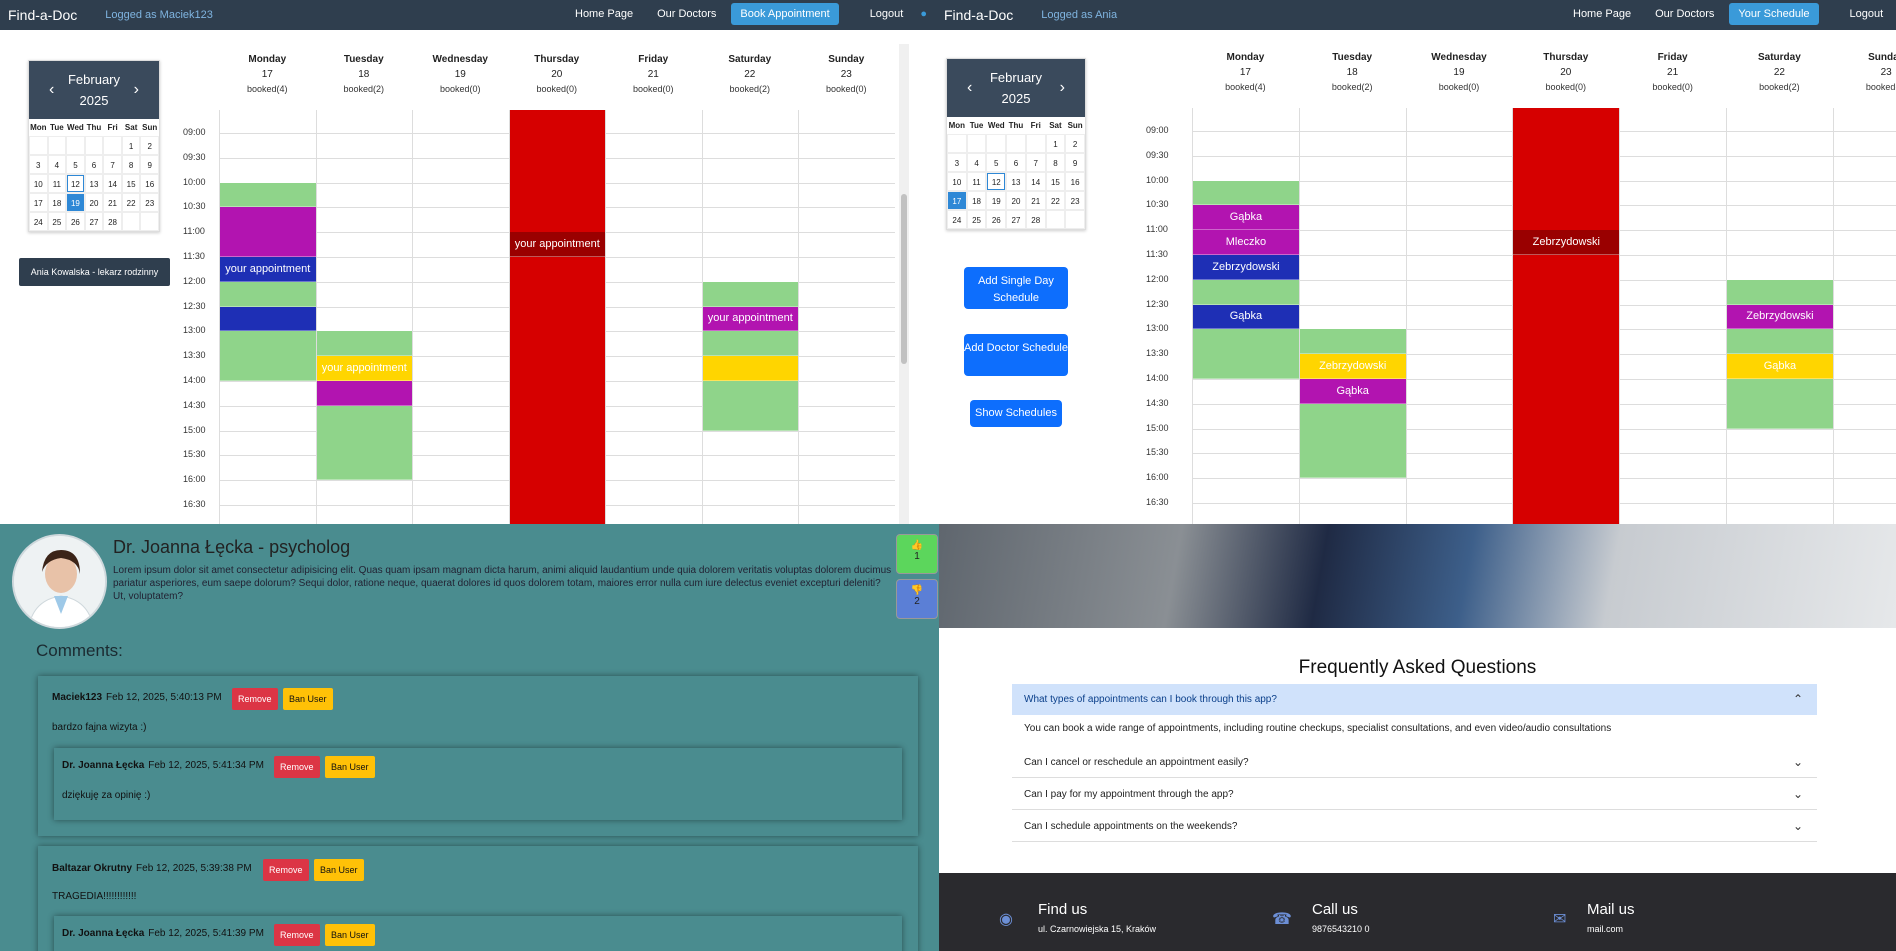  What do you see at coordinates (923, 14) in the screenshot?
I see `user-icon: ●` at bounding box center [923, 14].